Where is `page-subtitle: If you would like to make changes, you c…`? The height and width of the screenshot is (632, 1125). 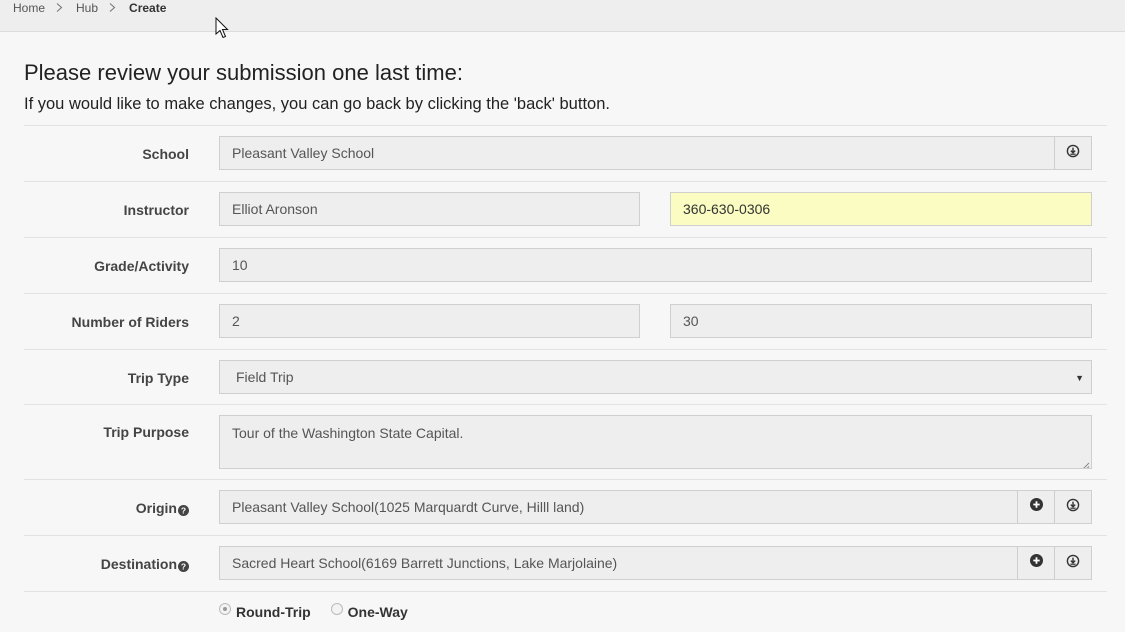 page-subtitle: If you would like to make changes, you c… is located at coordinates (317, 104).